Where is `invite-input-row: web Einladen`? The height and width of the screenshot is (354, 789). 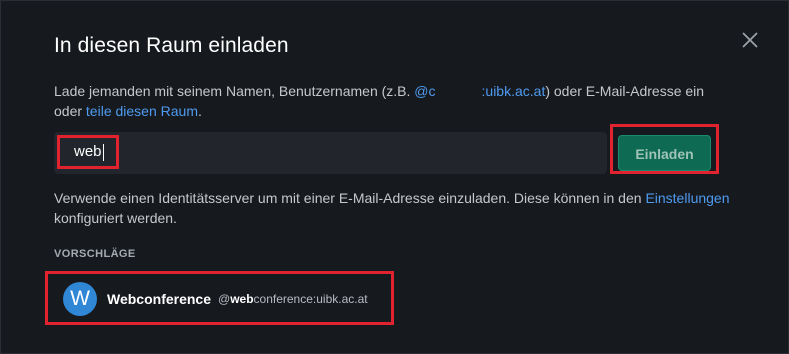 invite-input-row: web Einladen is located at coordinates (392, 149).